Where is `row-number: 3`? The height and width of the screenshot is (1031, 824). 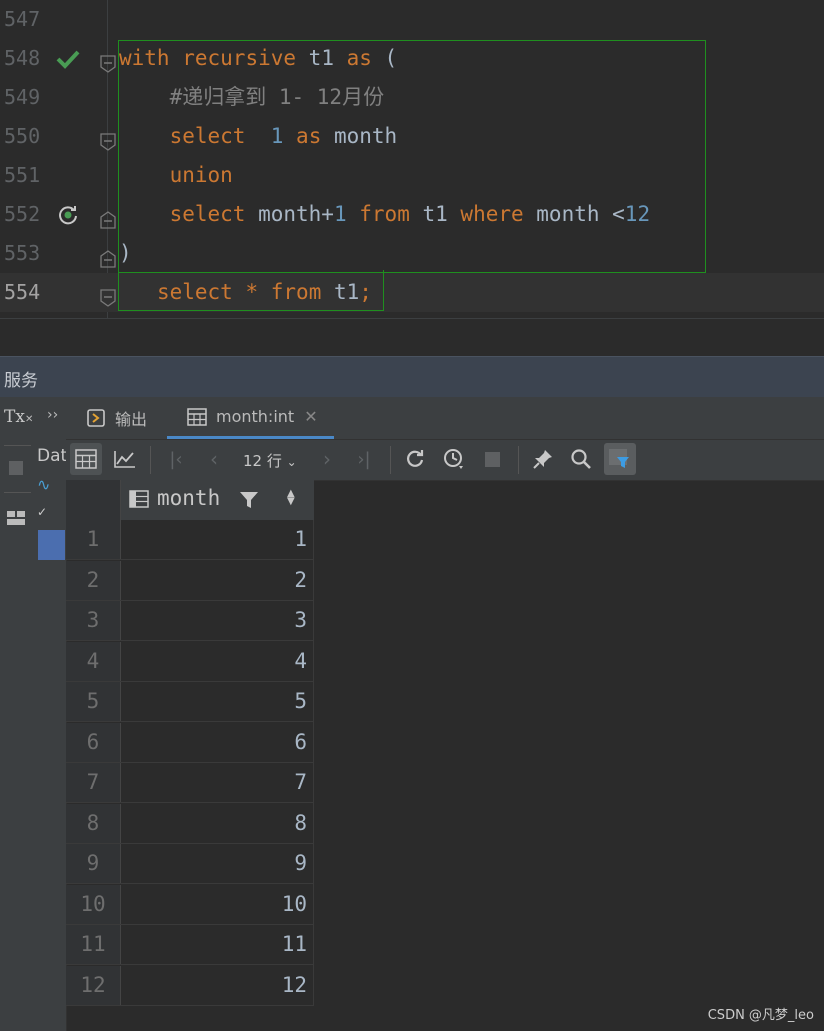
row-number: 3 is located at coordinates (93, 620).